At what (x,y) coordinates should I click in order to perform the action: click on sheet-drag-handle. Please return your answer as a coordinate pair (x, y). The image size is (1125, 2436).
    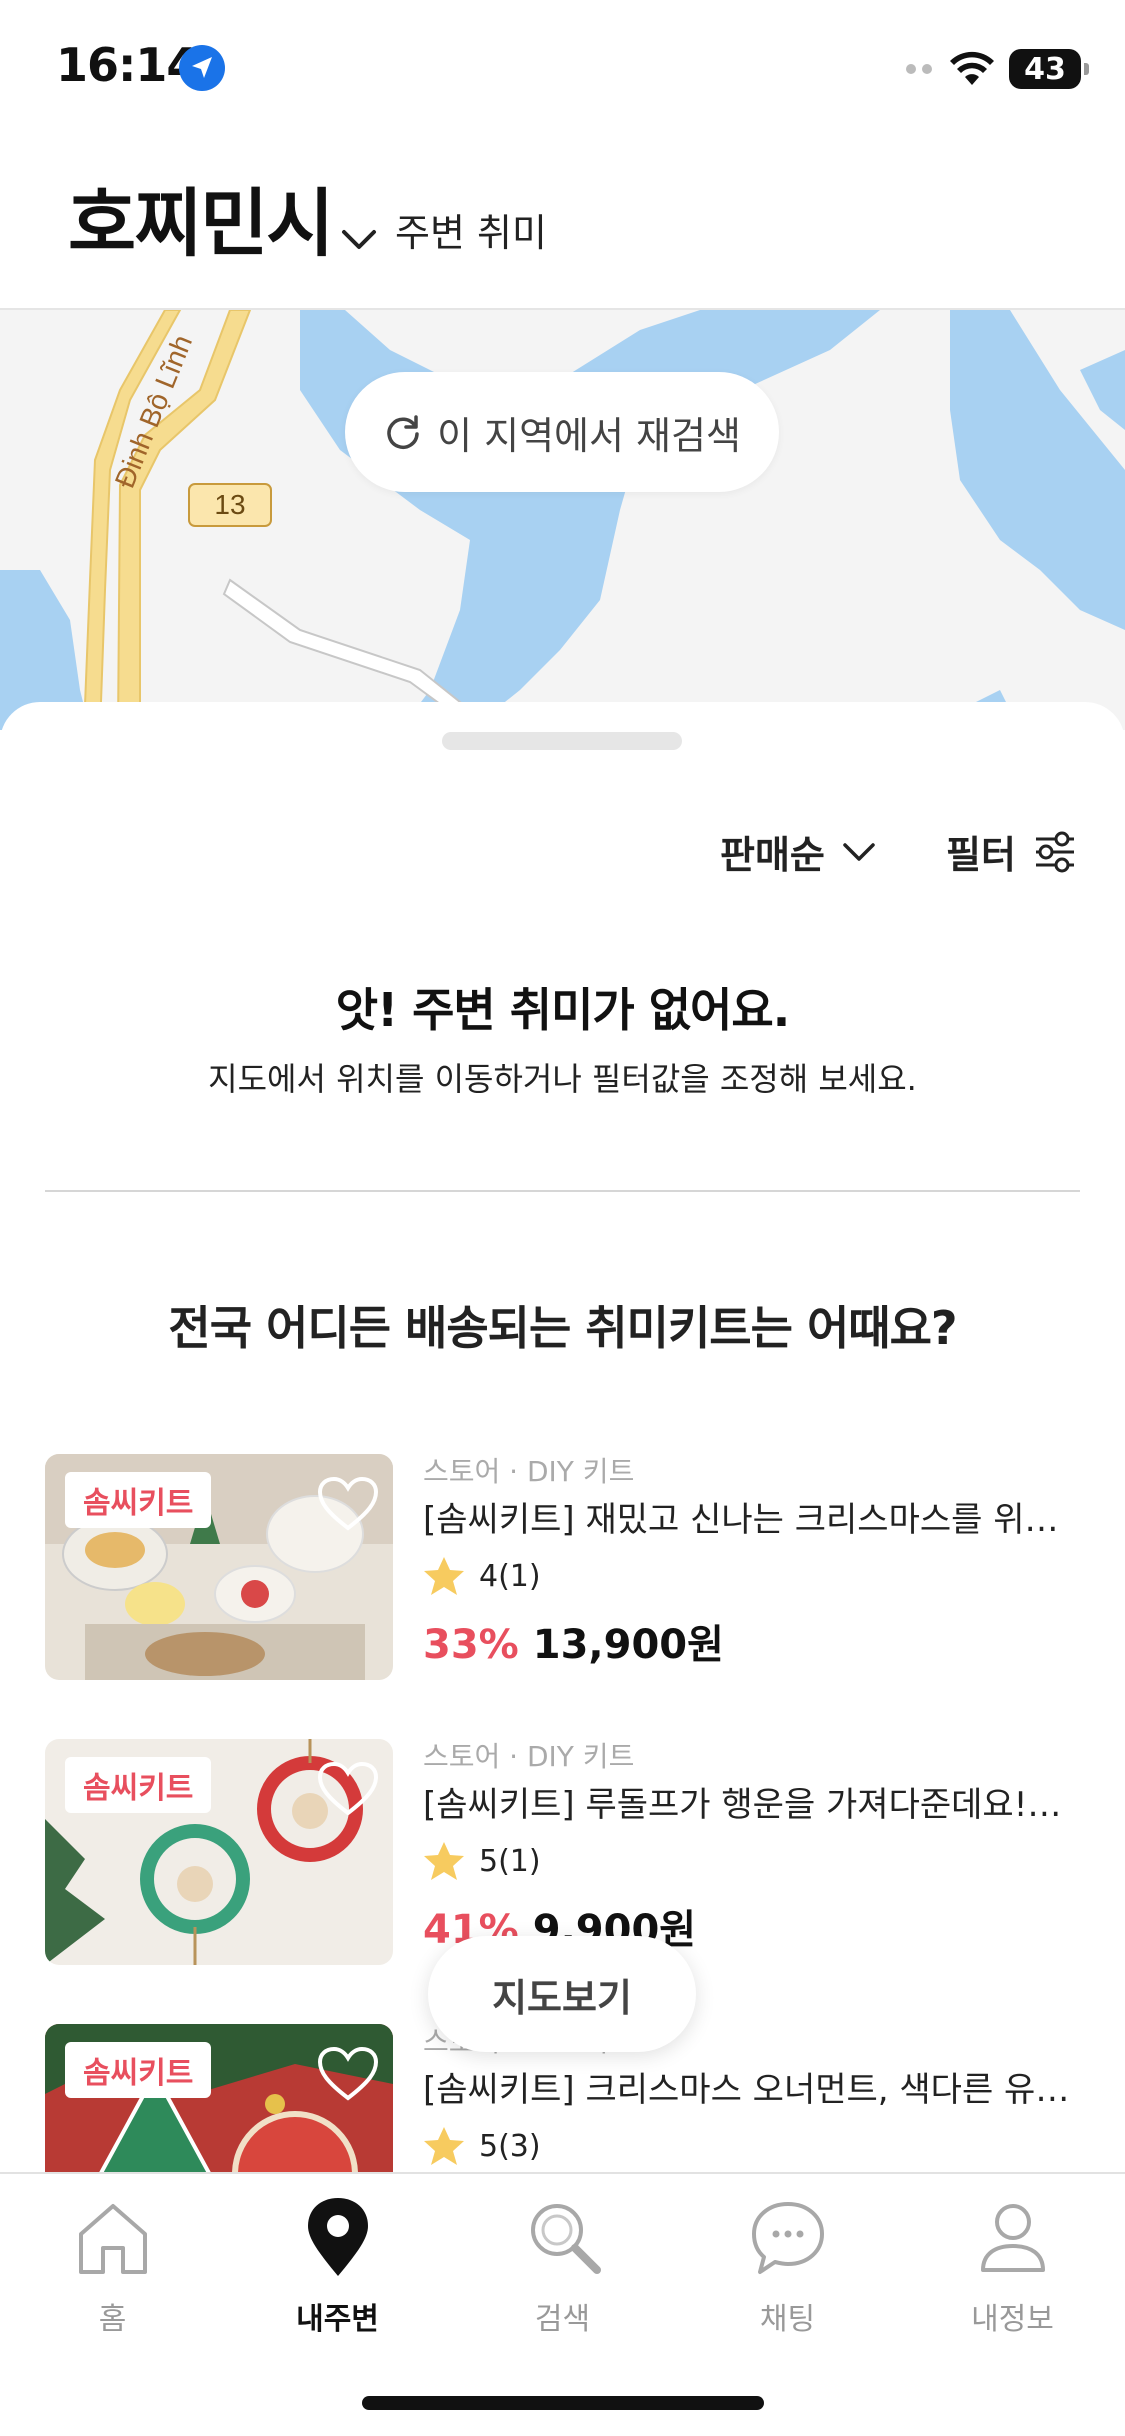
    Looking at the image, I should click on (562, 741).